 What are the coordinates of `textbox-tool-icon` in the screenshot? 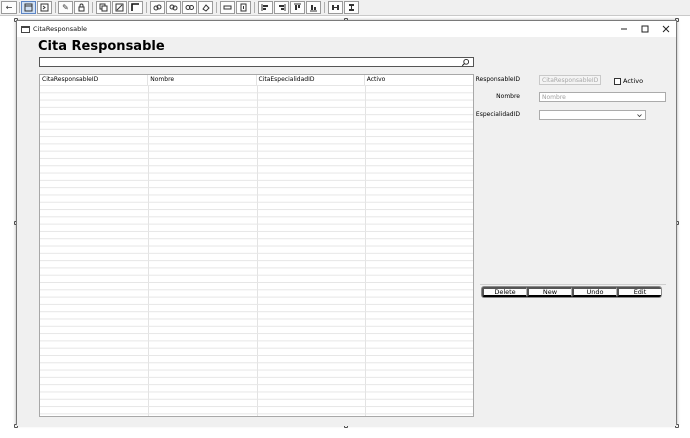 It's located at (227, 7).